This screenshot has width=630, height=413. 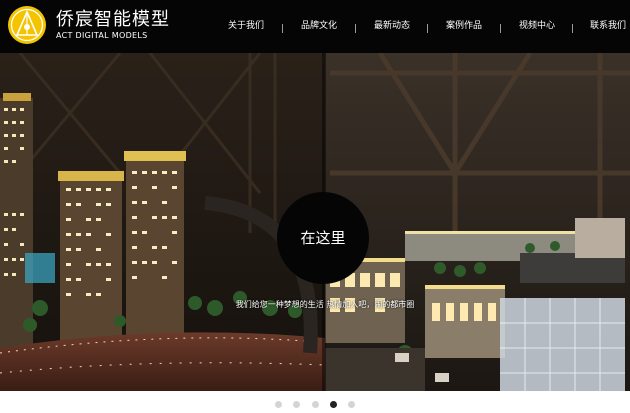 What do you see at coordinates (102, 35) in the screenshot?
I see `brand-name-en: ACT DIGITAL MODELS` at bounding box center [102, 35].